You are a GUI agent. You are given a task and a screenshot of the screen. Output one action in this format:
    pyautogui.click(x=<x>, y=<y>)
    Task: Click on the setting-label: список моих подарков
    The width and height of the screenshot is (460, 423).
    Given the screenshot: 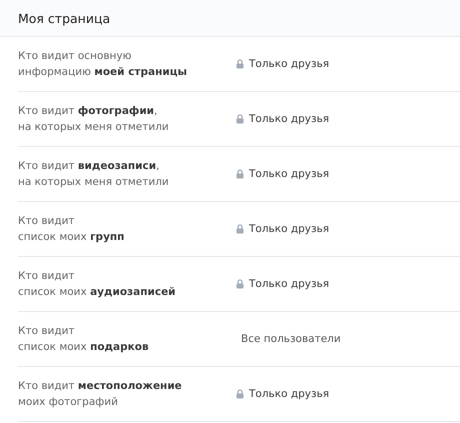 What is the action you would take?
    pyautogui.click(x=83, y=347)
    